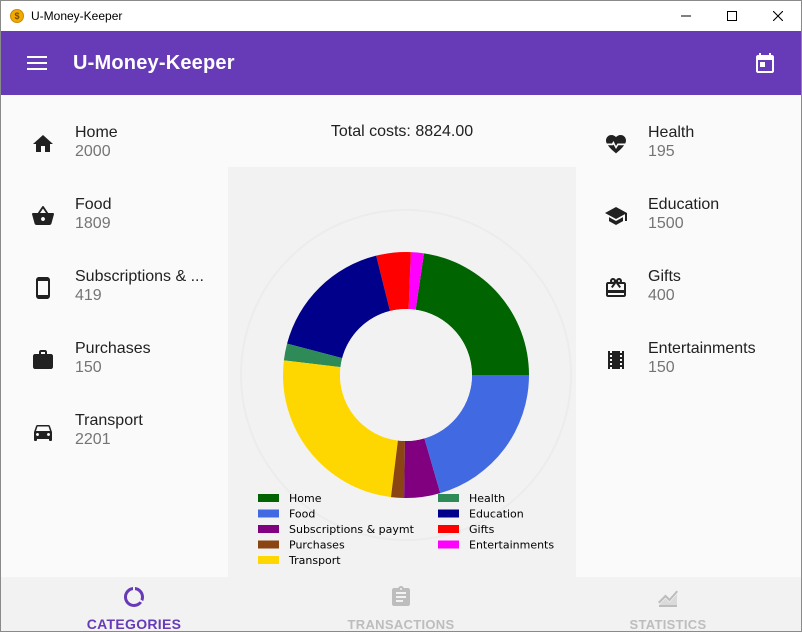 This screenshot has width=802, height=632. I want to click on close-button, so click(778, 16).